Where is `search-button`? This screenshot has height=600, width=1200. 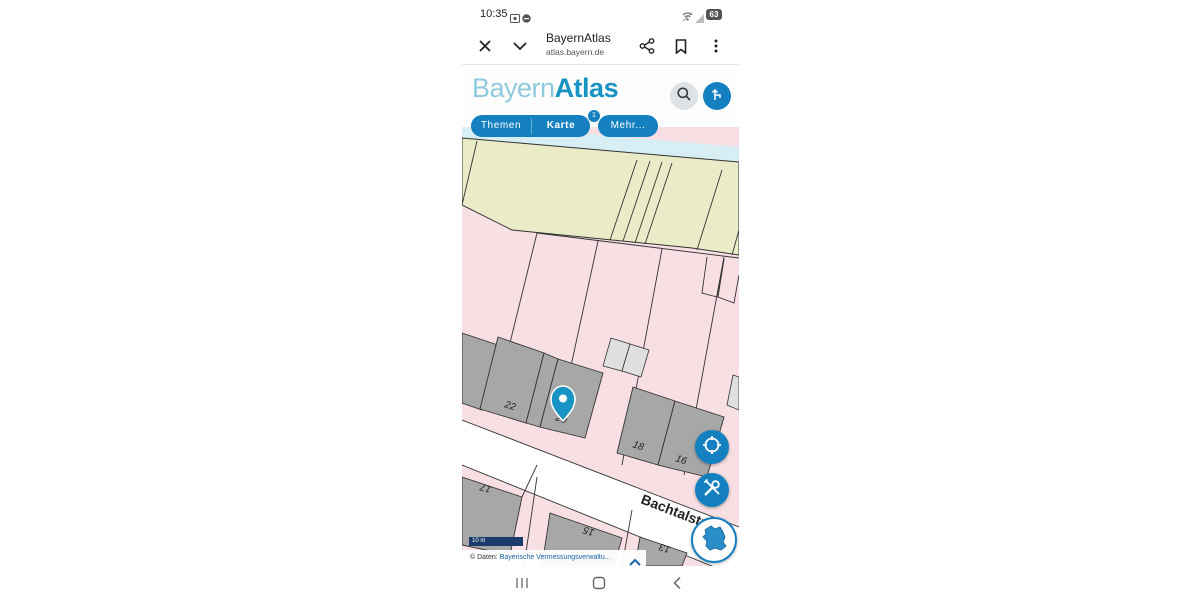
search-button is located at coordinates (684, 96).